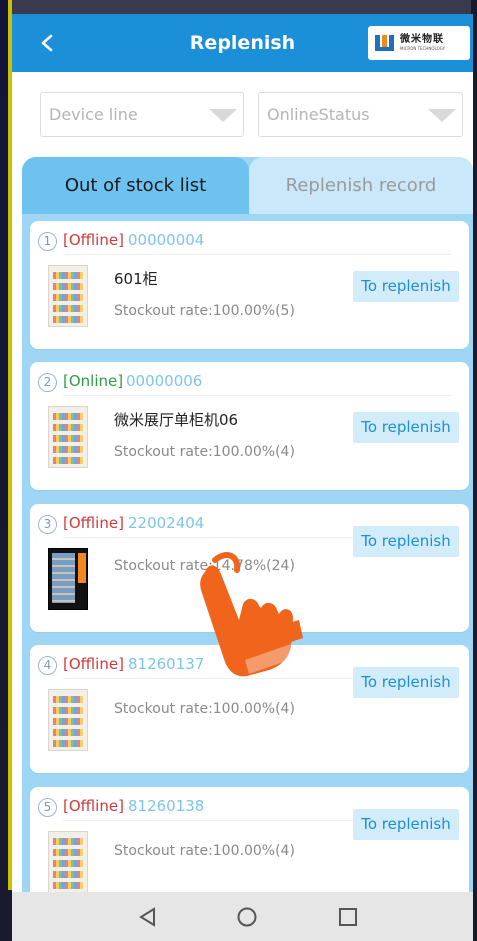  Describe the element at coordinates (164, 381) in the screenshot. I see `device-id: 00000006` at that location.